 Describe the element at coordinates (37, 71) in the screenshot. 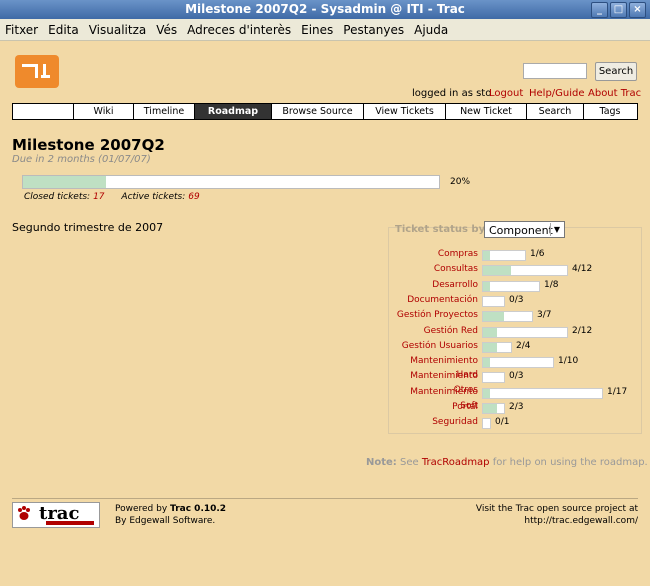

I see `trac-logo` at that location.